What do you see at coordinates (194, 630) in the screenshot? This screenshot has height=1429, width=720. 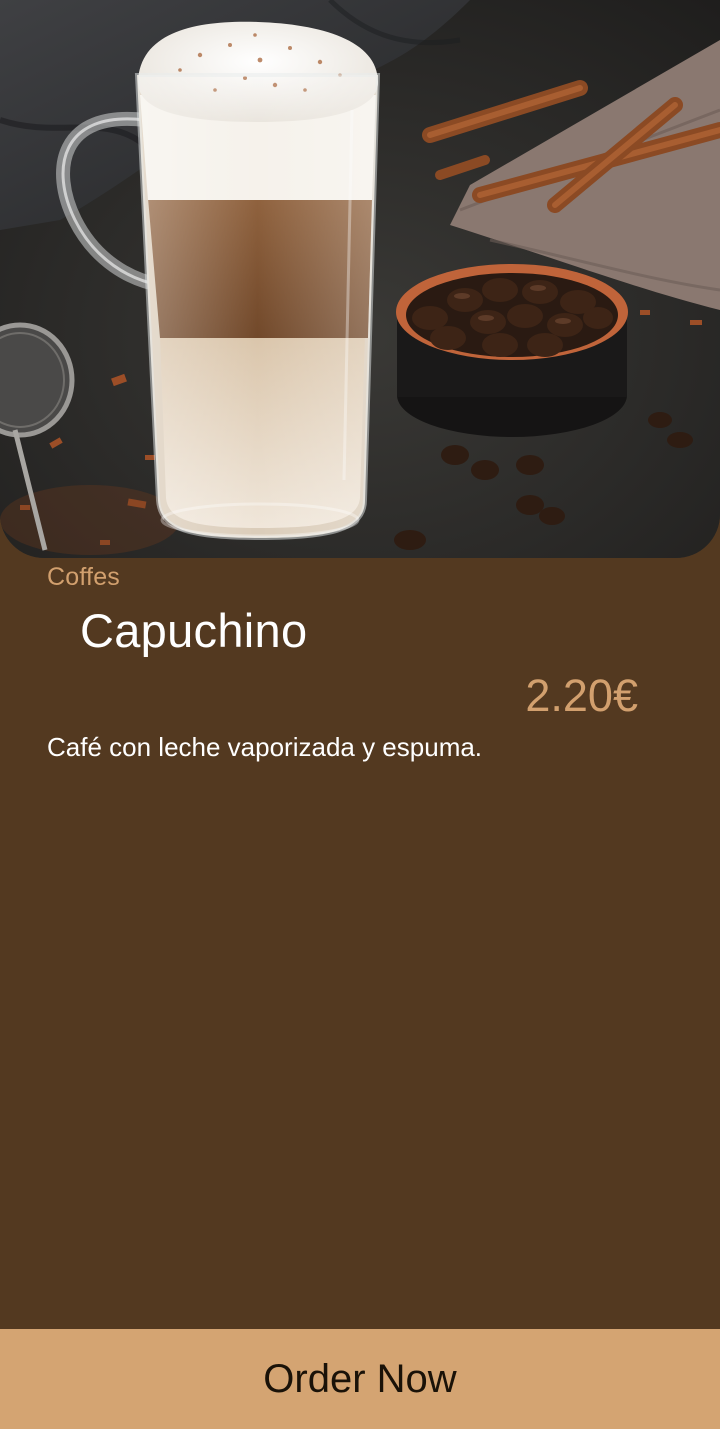 I see `product-name: Capuchino` at bounding box center [194, 630].